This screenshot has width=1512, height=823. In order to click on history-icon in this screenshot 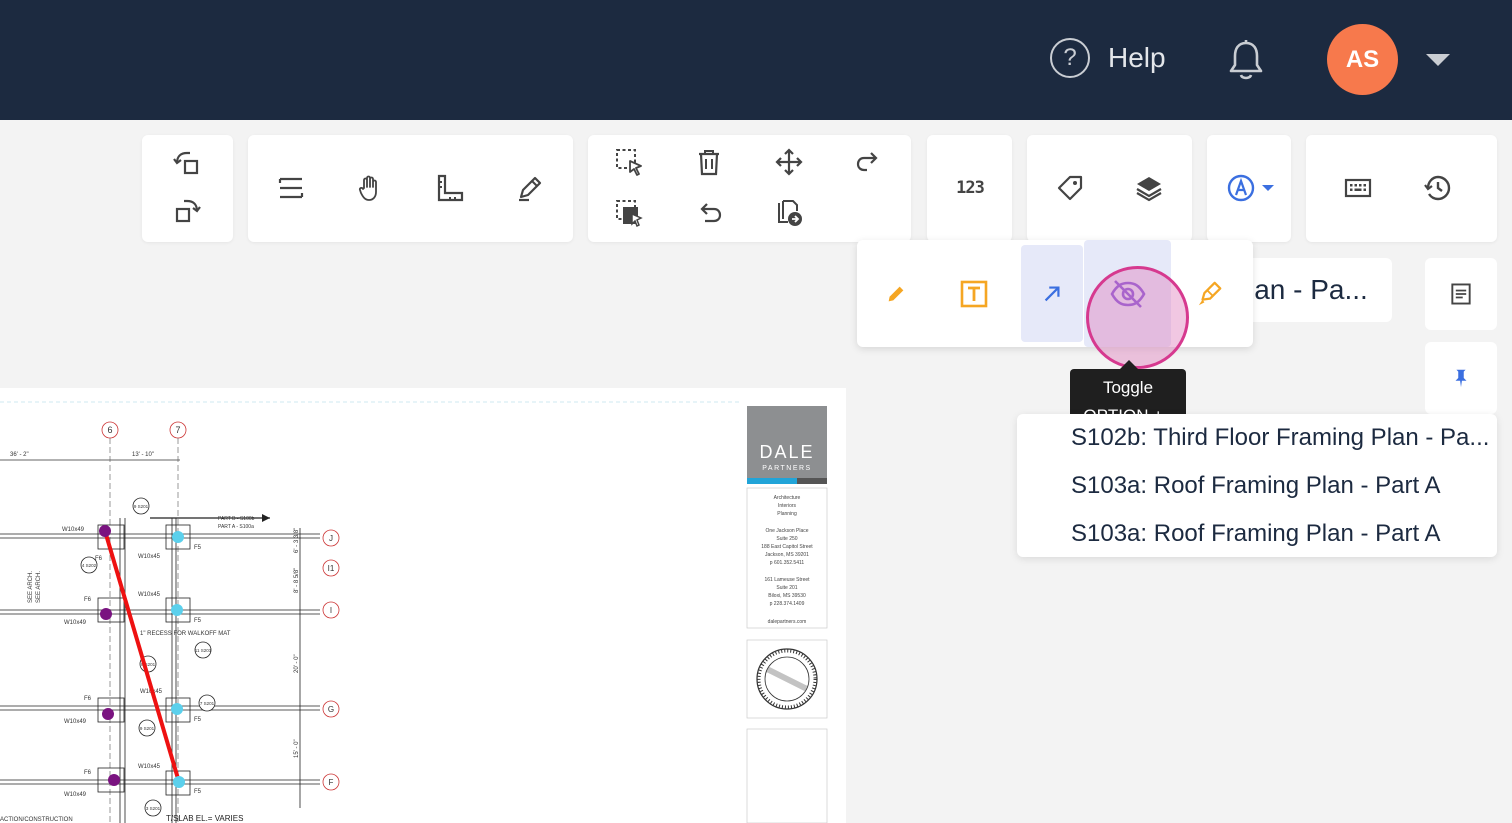, I will do `click(1438, 188)`.